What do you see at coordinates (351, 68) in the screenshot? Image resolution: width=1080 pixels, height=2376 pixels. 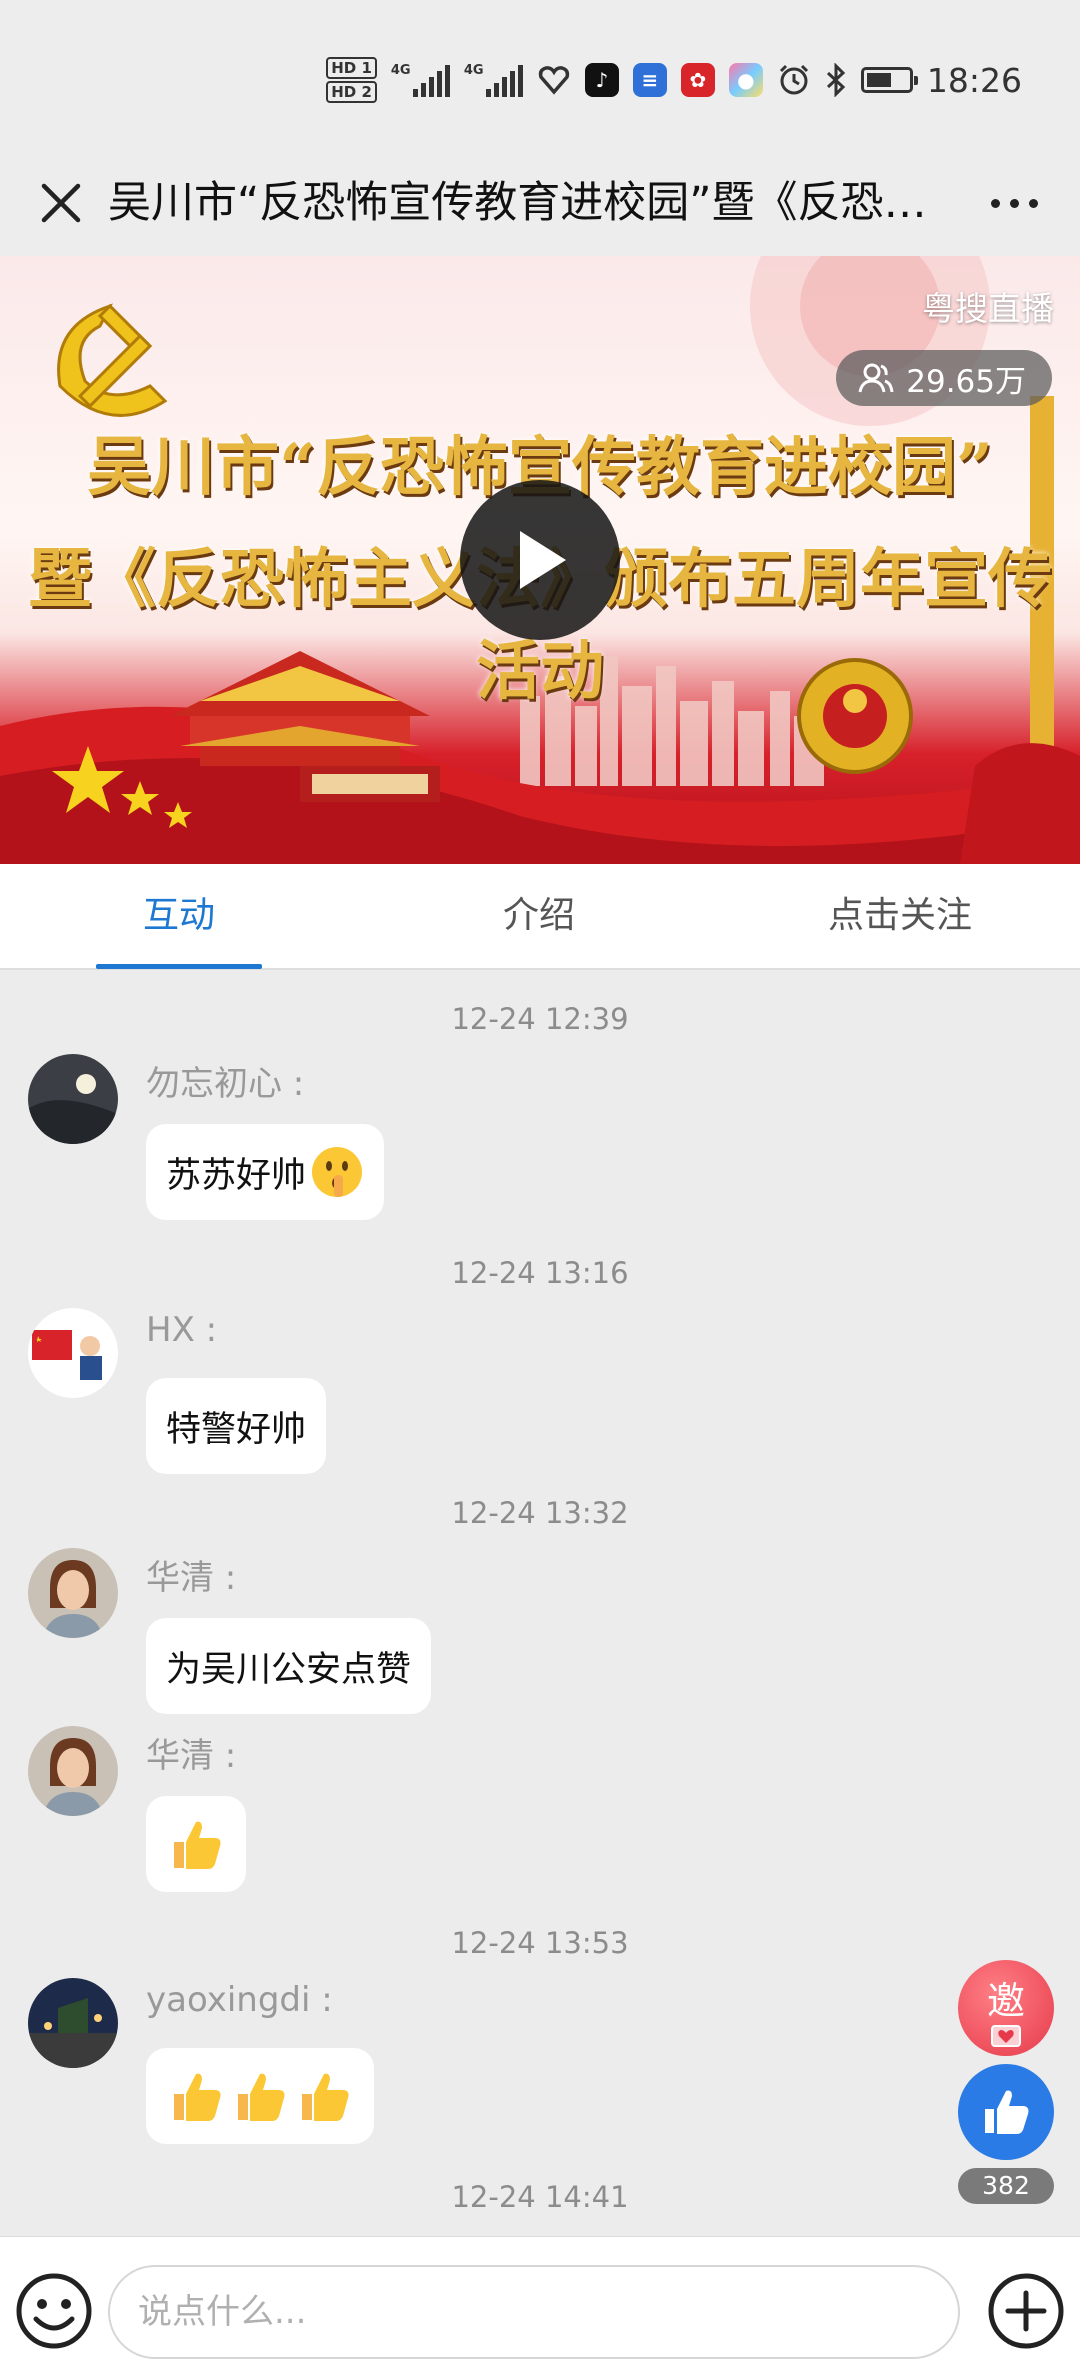 I see `hd1-badge: HD 1` at bounding box center [351, 68].